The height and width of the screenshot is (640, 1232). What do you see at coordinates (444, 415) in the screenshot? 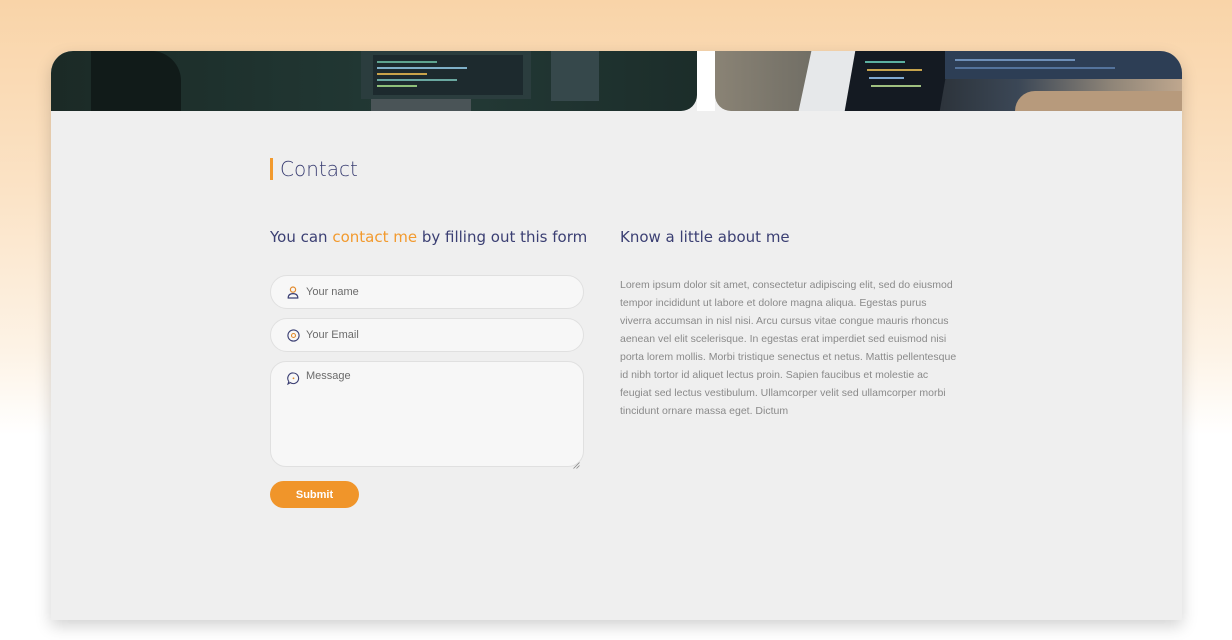
I see `message-input` at bounding box center [444, 415].